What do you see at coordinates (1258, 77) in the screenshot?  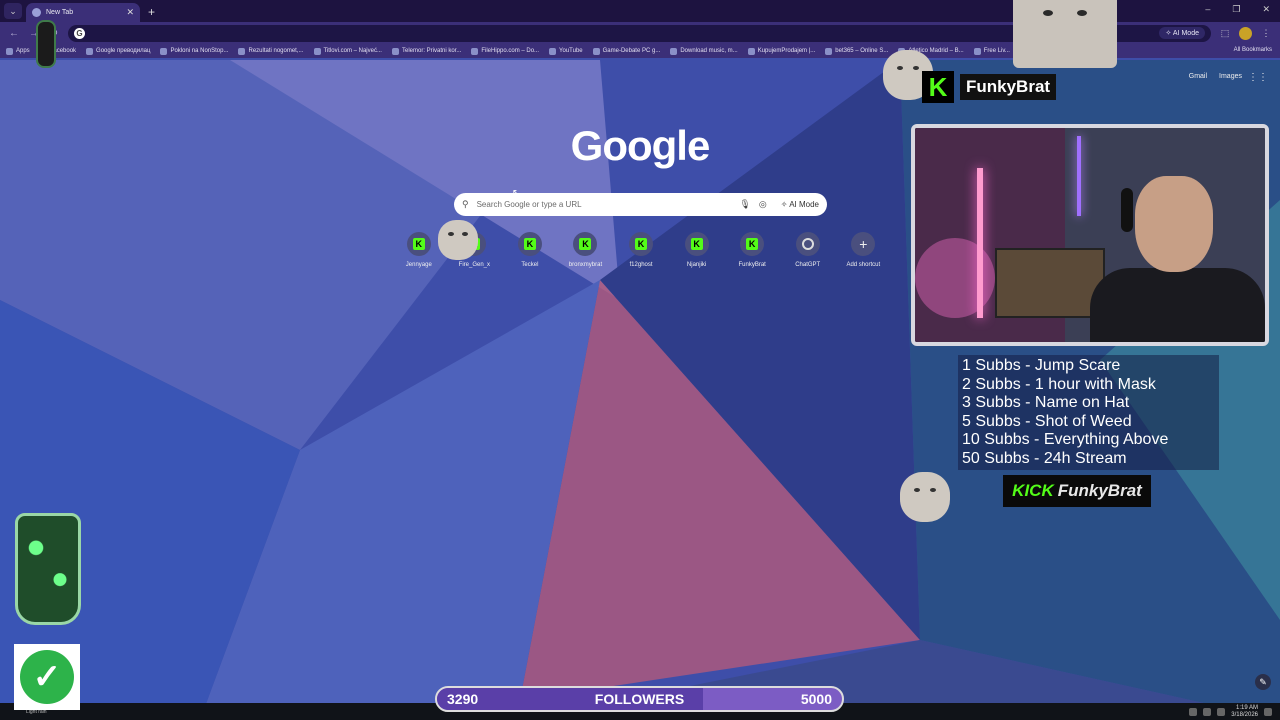 I see `google-apps-icon: ⋮⋮` at bounding box center [1258, 77].